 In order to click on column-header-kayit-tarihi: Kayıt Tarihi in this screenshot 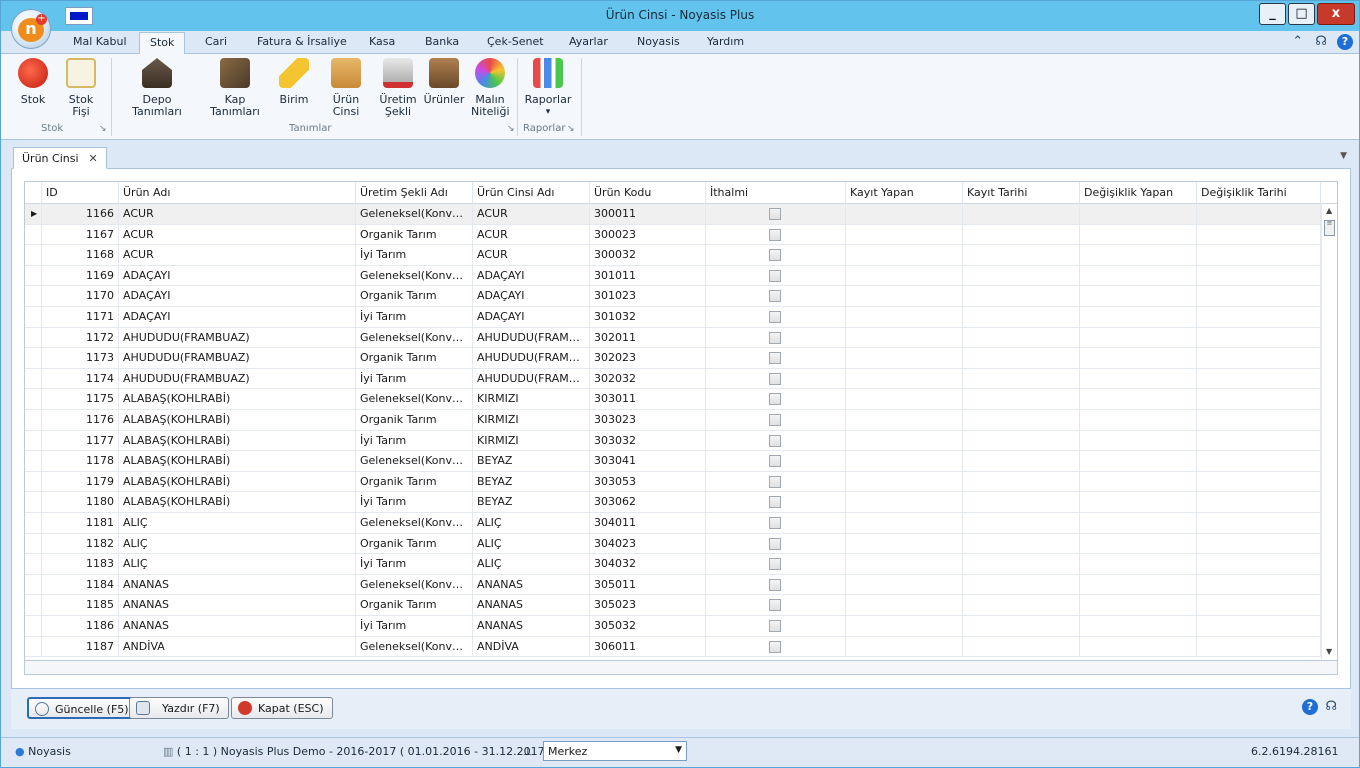, I will do `click(1021, 193)`.